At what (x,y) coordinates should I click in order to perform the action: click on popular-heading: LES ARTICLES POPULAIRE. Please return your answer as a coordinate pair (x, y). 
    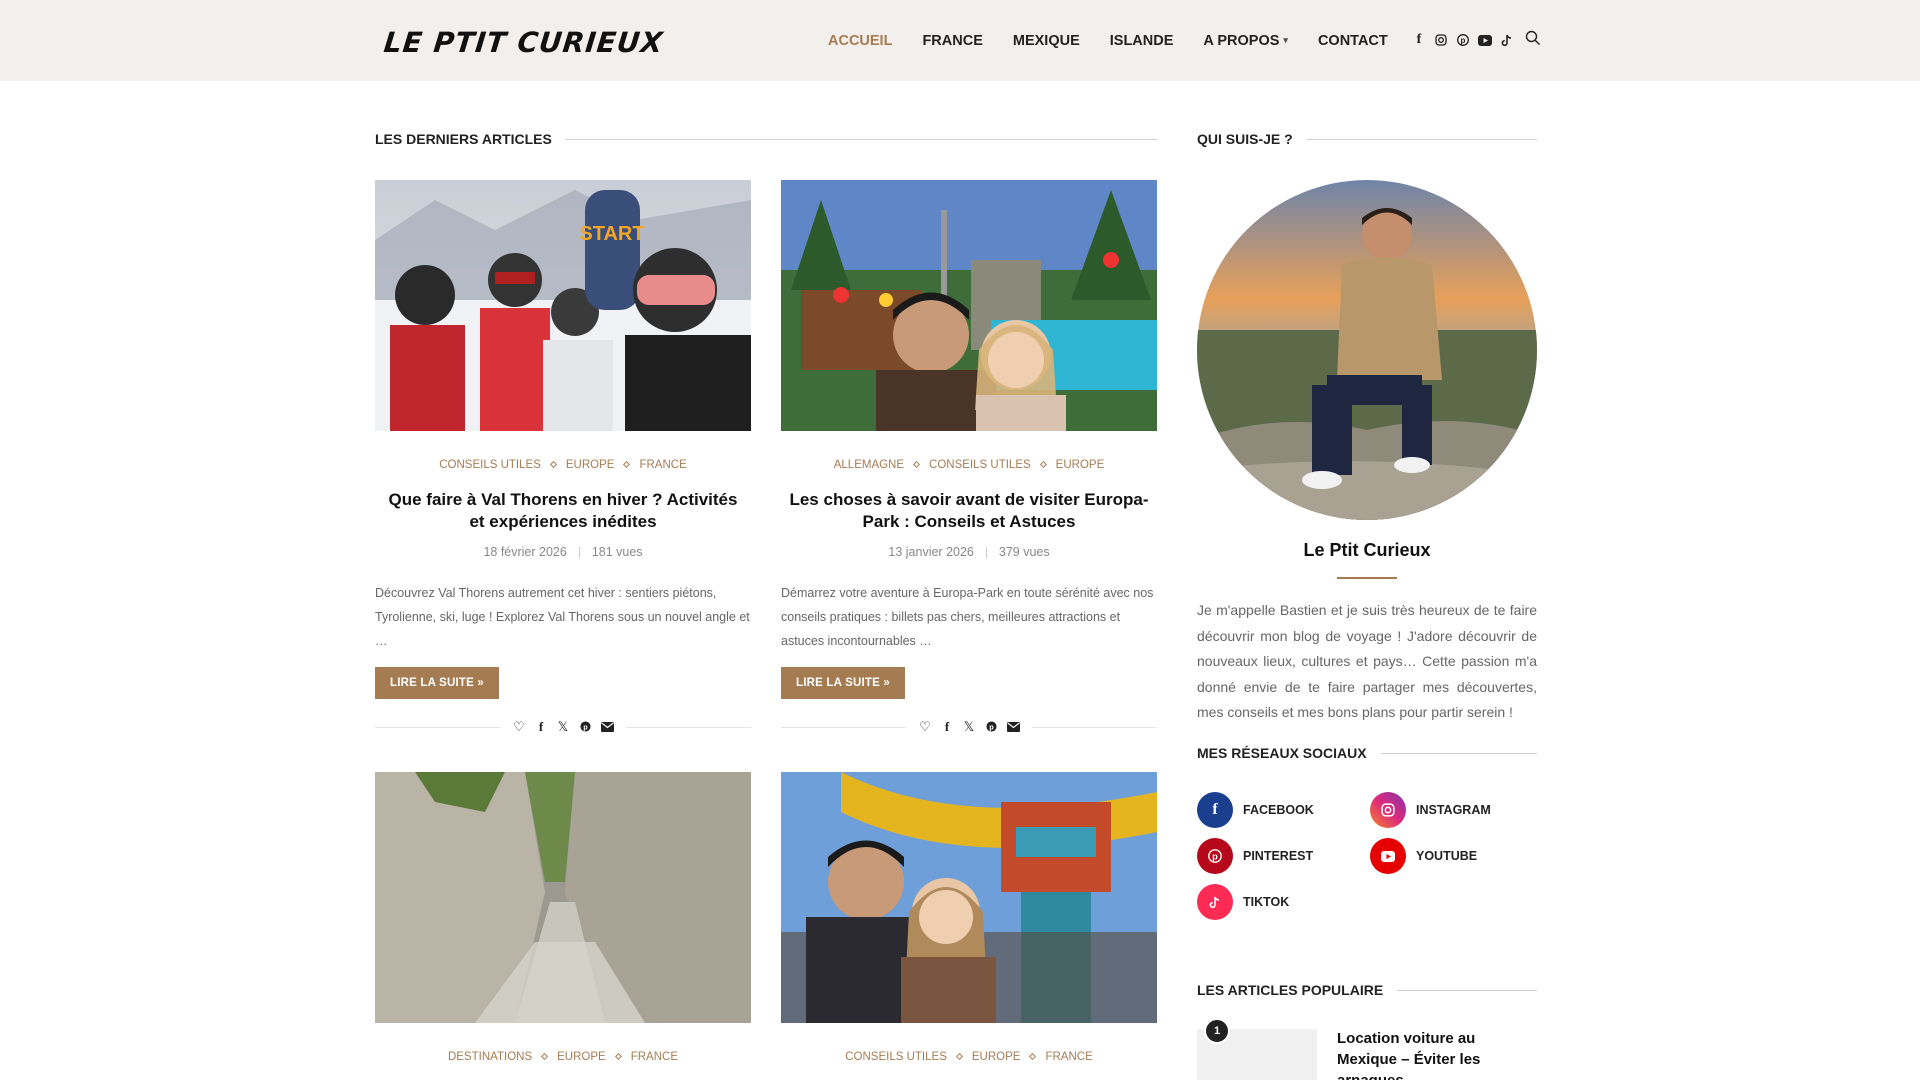
    Looking at the image, I should click on (1367, 990).